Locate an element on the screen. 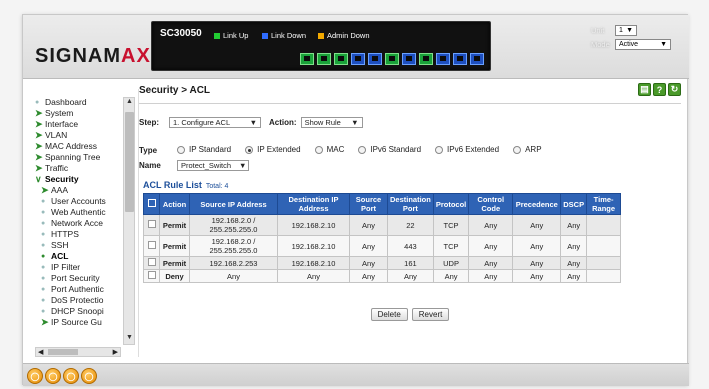  sidebar-item-user-accounts: ● User Accounts is located at coordinates (79, 201).